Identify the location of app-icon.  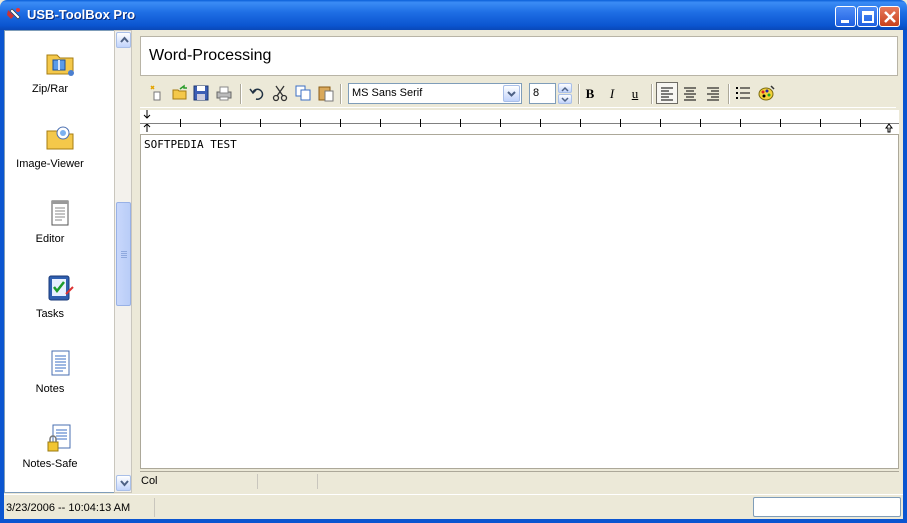
(14, 14).